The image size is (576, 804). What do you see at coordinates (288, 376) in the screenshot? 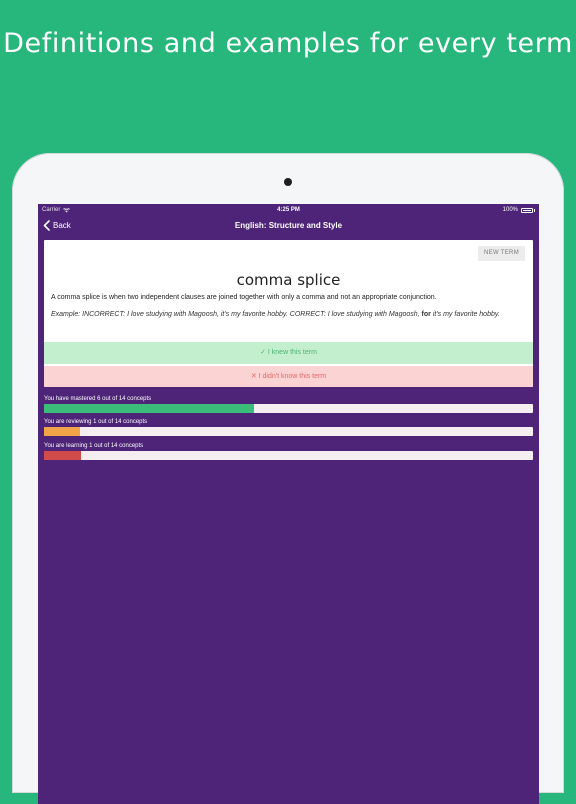
I see `didnt-know-term-button: ✕ I didn't know this term` at bounding box center [288, 376].